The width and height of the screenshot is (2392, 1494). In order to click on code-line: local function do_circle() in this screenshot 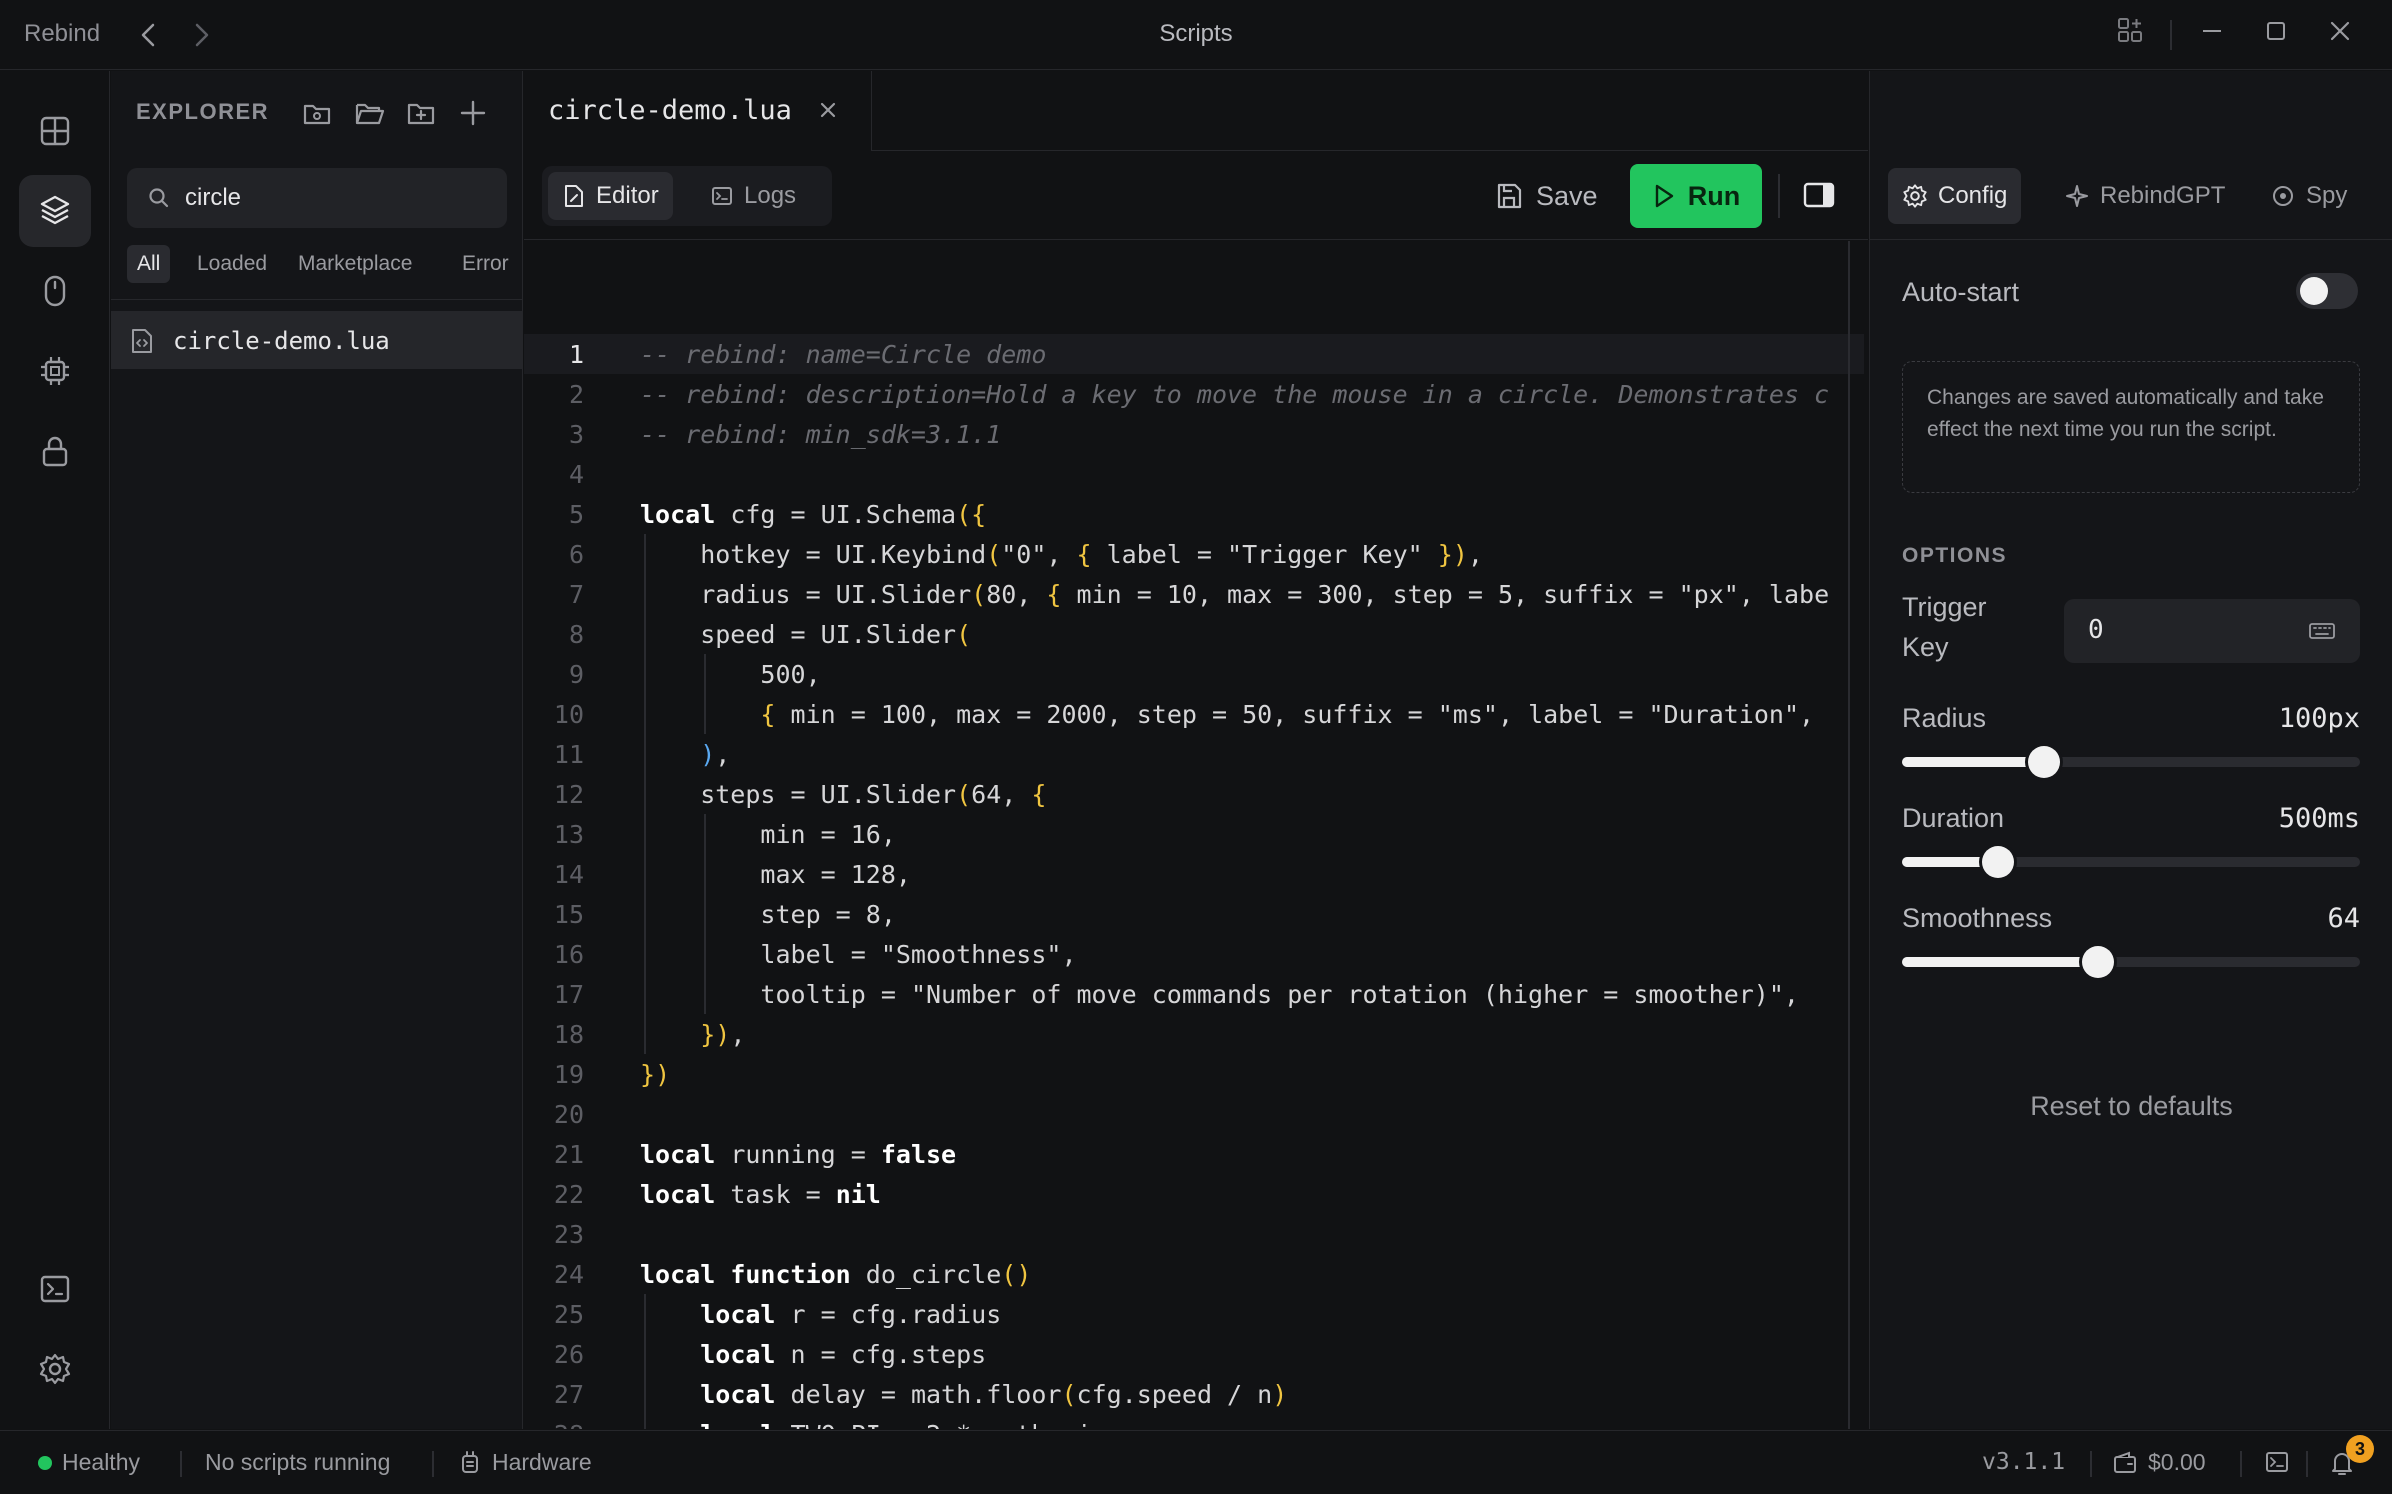, I will do `click(836, 1274)`.